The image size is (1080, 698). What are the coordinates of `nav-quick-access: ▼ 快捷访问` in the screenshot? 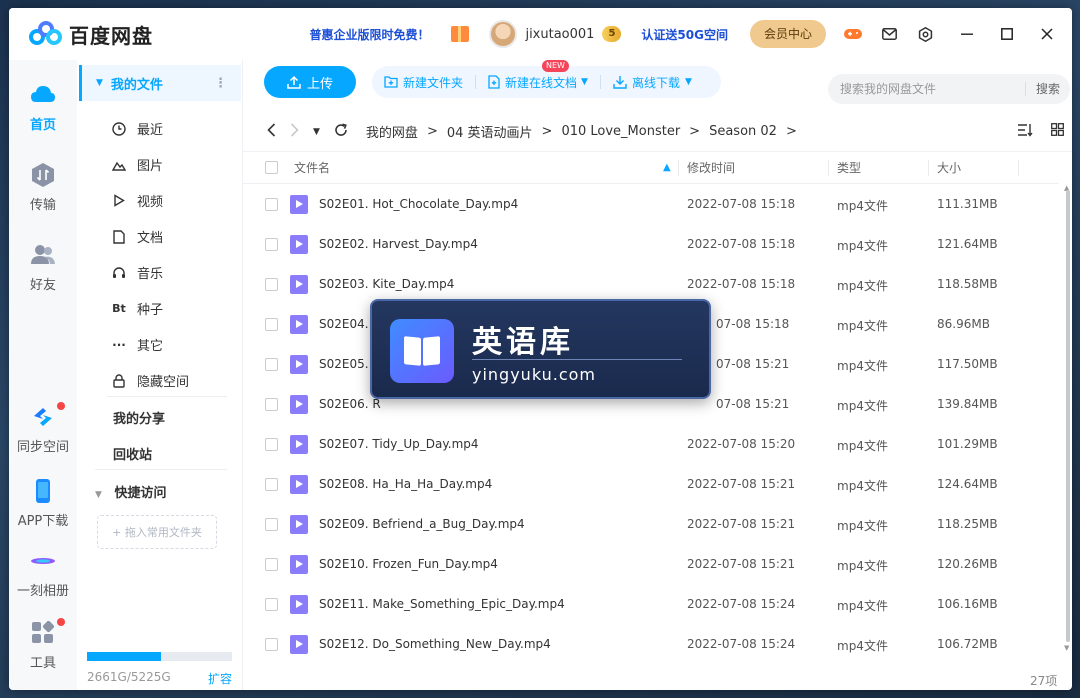 It's located at (130, 491).